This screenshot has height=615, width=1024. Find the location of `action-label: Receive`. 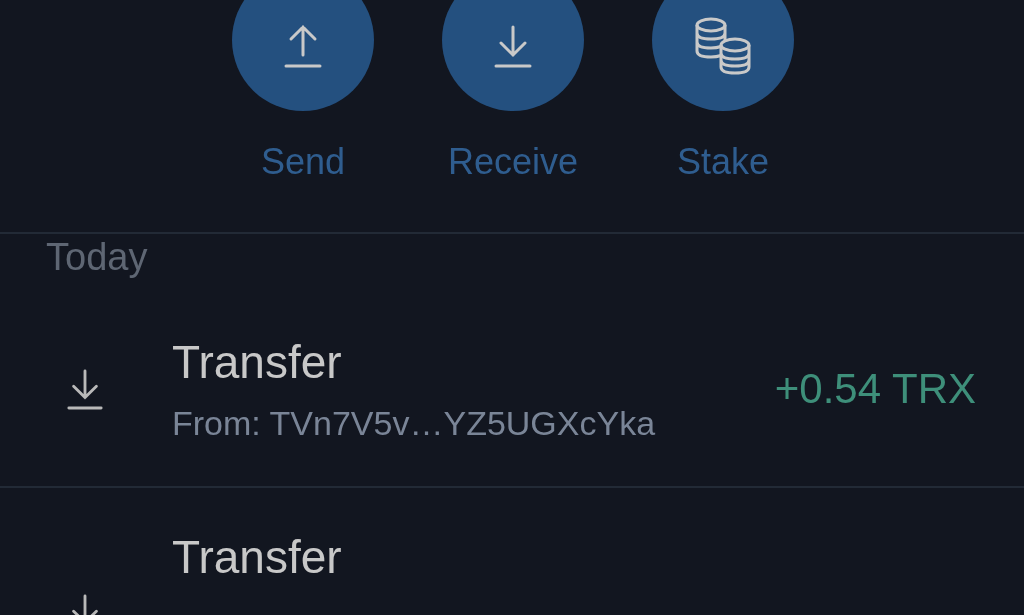

action-label: Receive is located at coordinates (513, 162).